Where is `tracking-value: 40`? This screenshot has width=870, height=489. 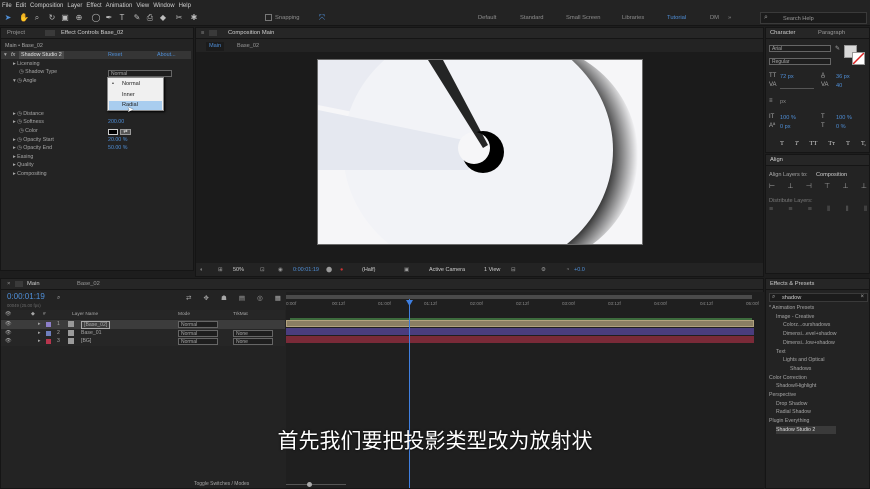
tracking-value: 40 is located at coordinates (839, 86).